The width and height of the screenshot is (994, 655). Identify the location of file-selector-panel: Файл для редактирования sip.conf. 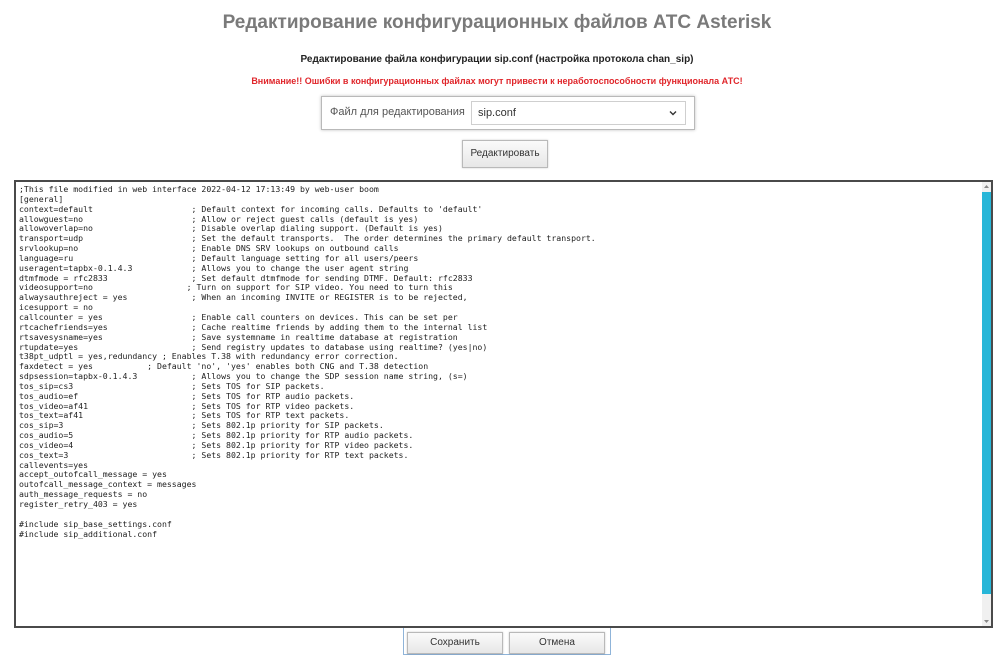
(508, 113).